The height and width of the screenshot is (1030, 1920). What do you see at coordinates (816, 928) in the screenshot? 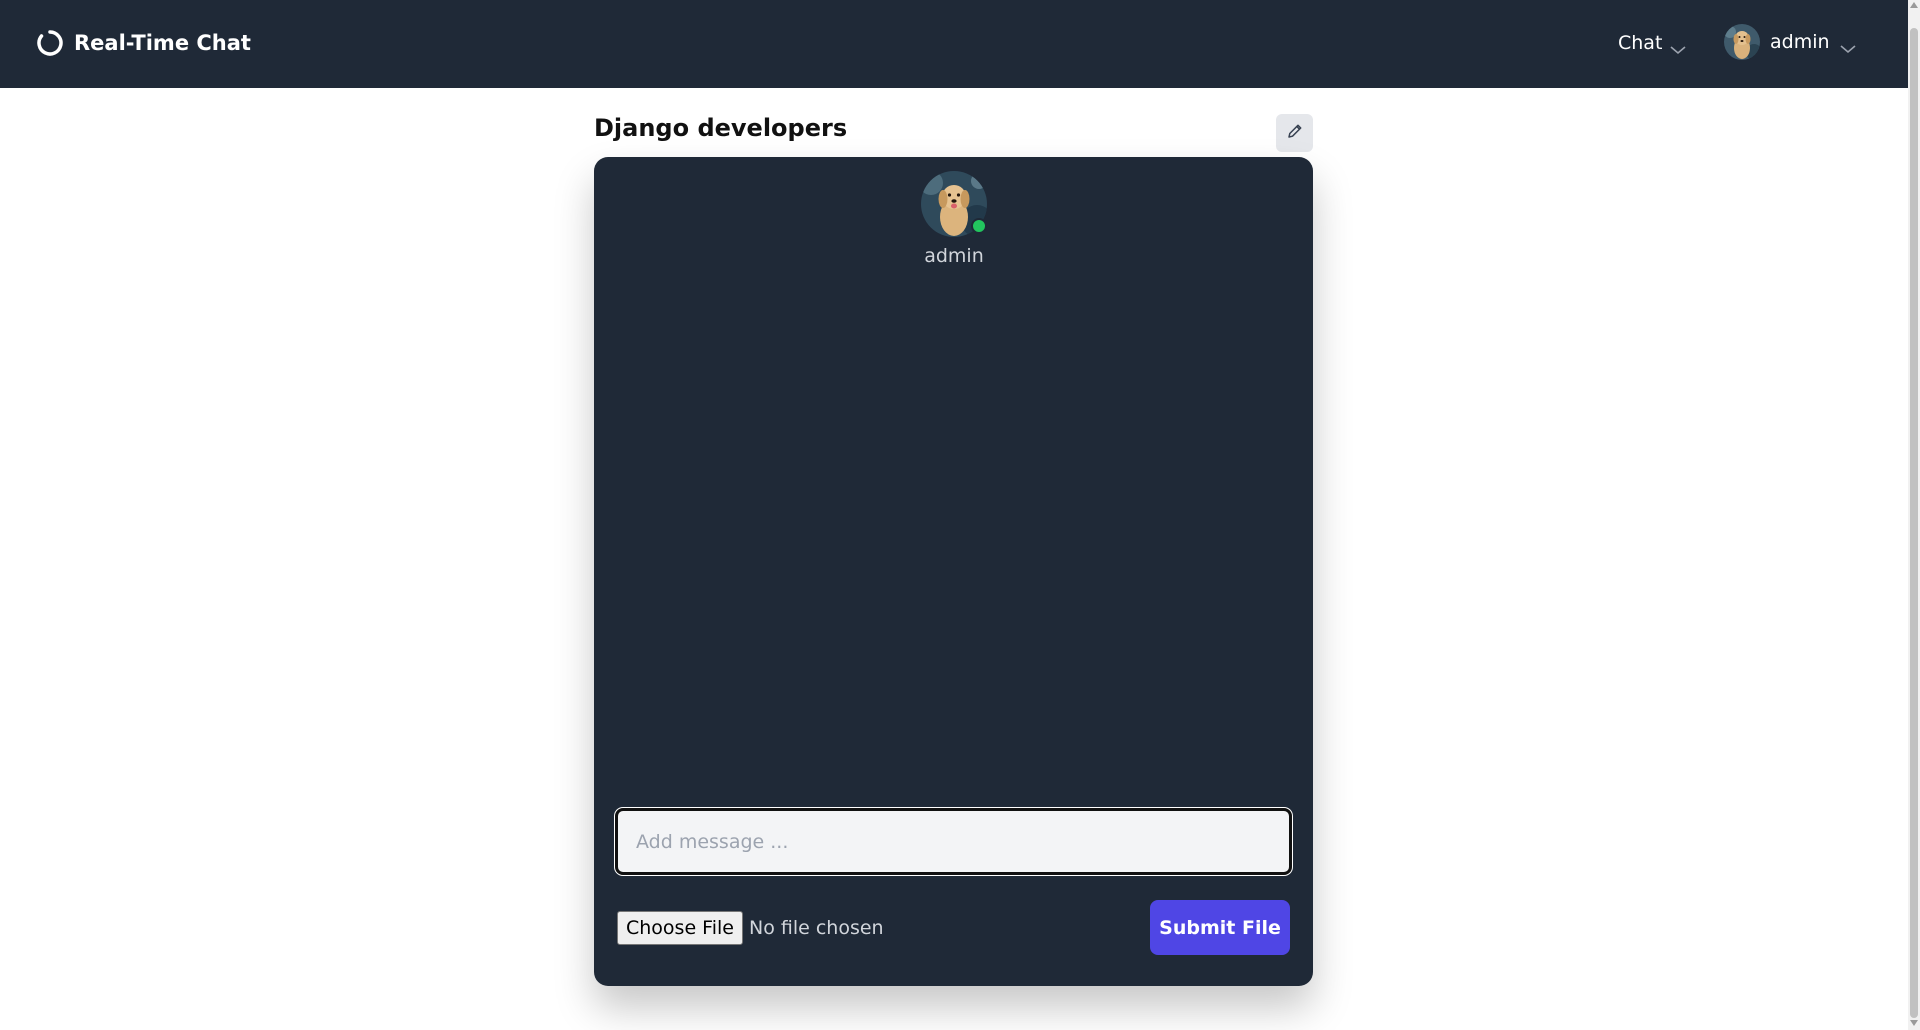
I see `file-status-text: No file chosen` at bounding box center [816, 928].